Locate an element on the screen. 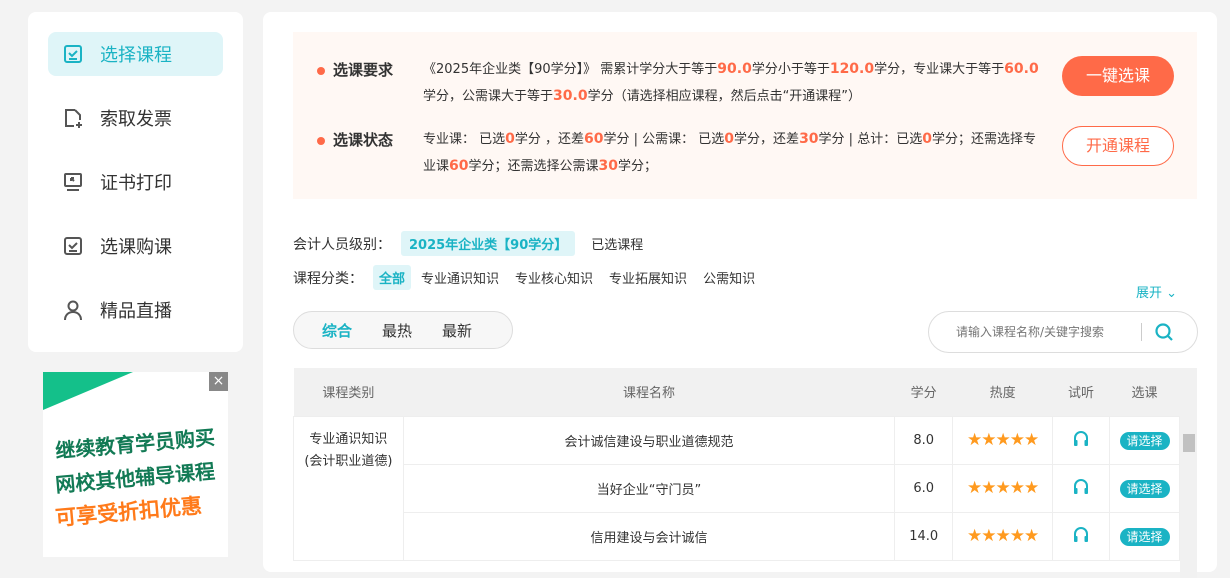 Image resolution: width=1230 pixels, height=578 pixels. table-row: 当好企业“守门员” 6.0 ★★★★★ 请选择 is located at coordinates (737, 488).